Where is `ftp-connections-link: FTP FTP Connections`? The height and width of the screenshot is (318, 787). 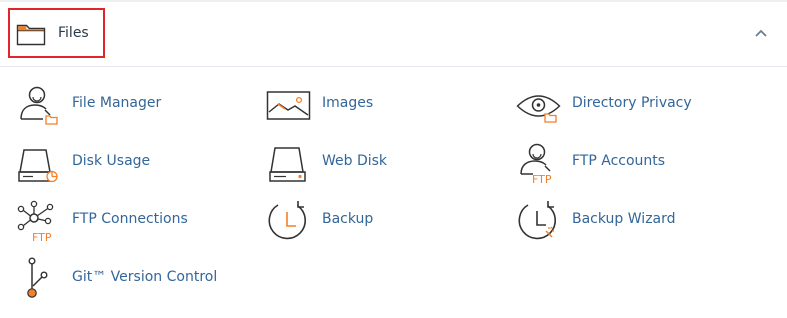
ftp-connections-link: FTP FTP Connections is located at coordinates (136, 220).